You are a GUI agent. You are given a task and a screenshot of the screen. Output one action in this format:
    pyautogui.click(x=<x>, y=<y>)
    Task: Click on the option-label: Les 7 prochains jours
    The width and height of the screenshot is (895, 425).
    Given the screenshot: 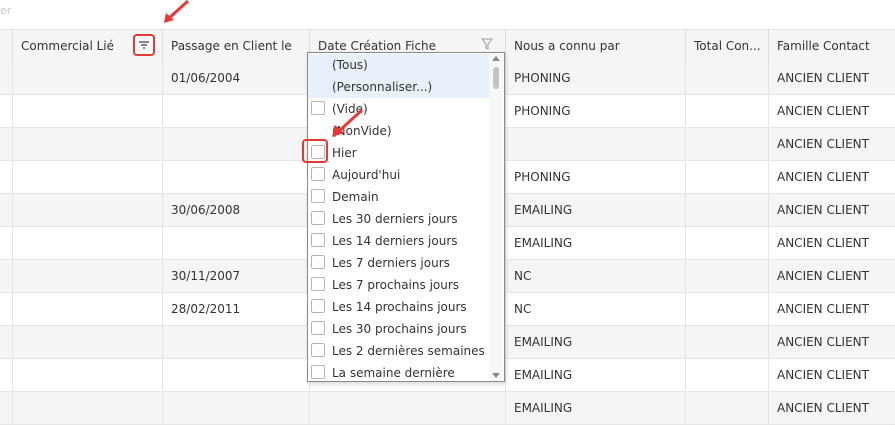 What is the action you would take?
    pyautogui.click(x=396, y=285)
    